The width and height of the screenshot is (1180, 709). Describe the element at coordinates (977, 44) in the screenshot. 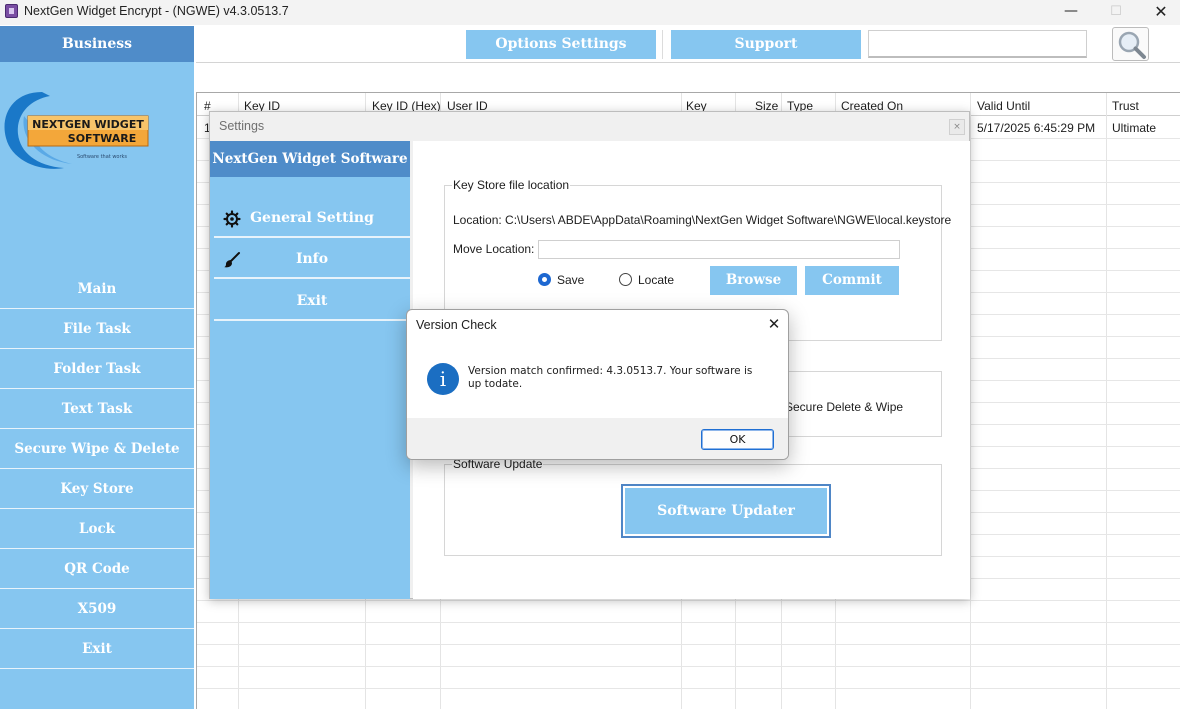

I see `search-input` at that location.